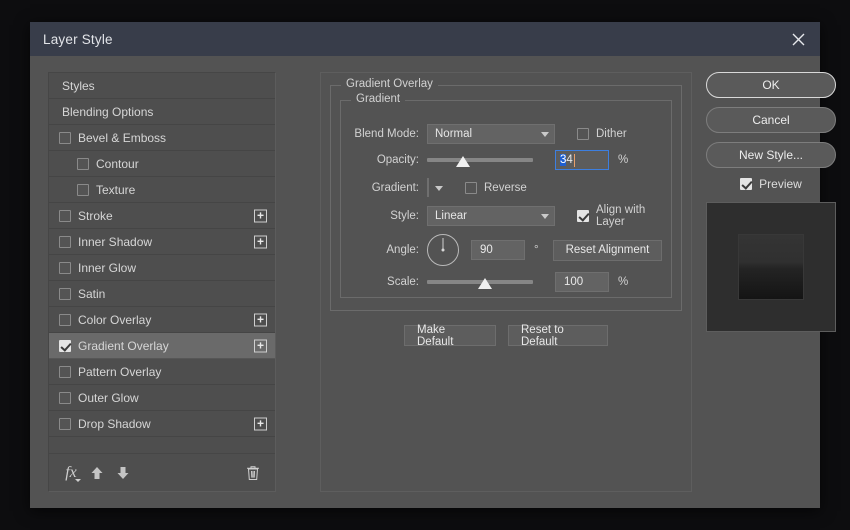  Describe the element at coordinates (607, 250) in the screenshot. I see `reset-alignment-button: Reset Alignment` at that location.